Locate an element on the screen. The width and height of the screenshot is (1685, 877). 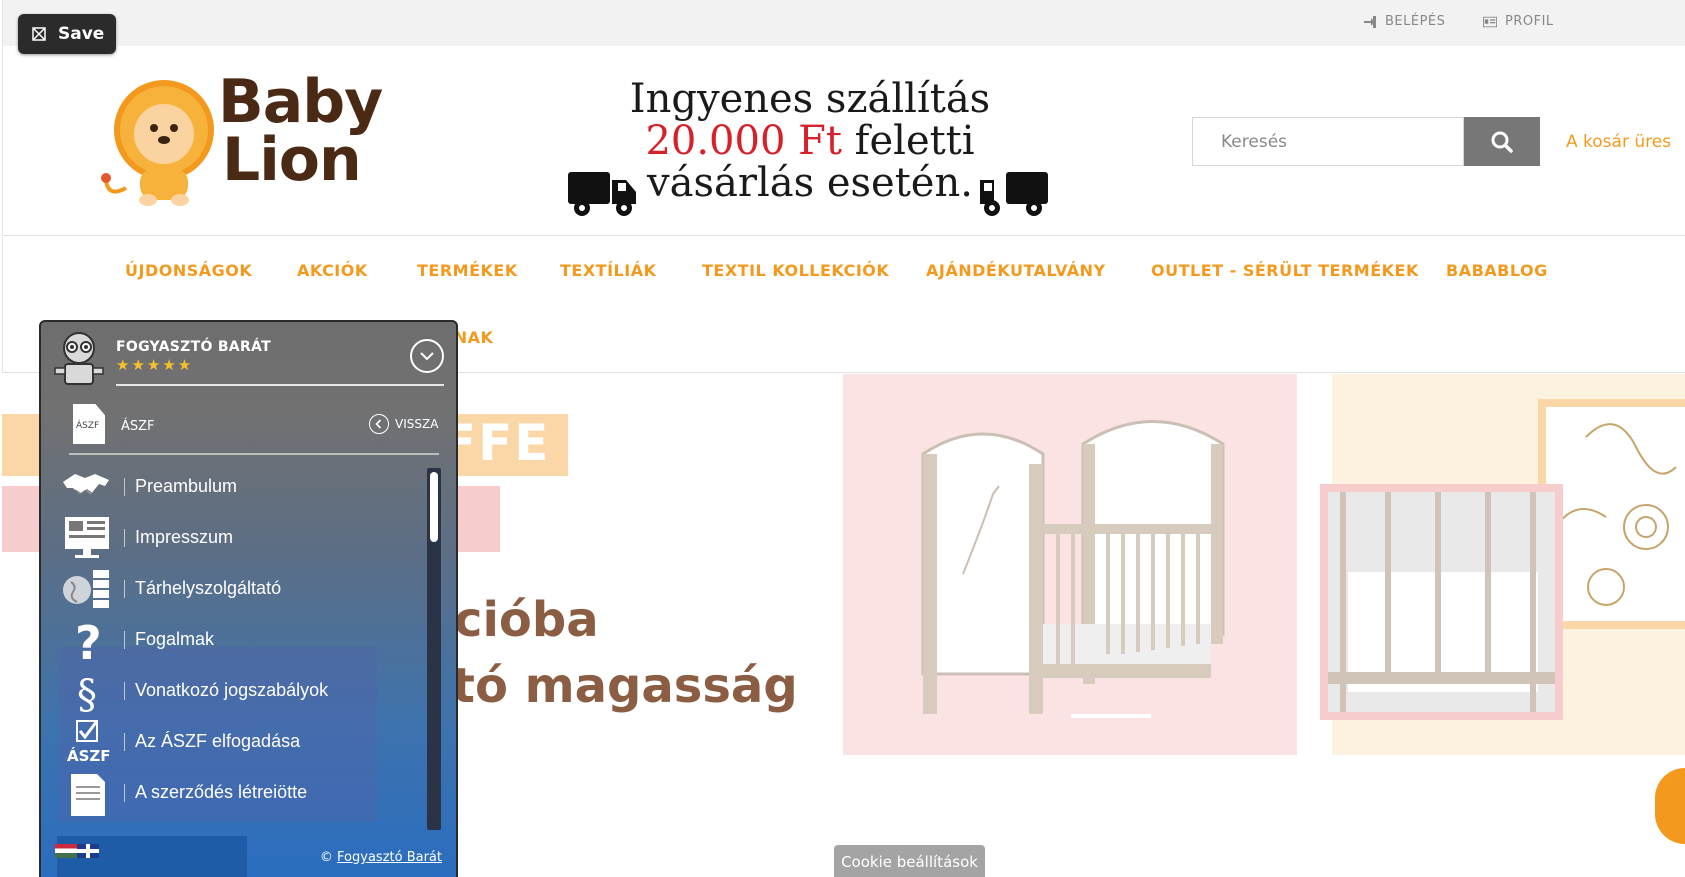
hungarian-flag-icon is located at coordinates (66, 851).